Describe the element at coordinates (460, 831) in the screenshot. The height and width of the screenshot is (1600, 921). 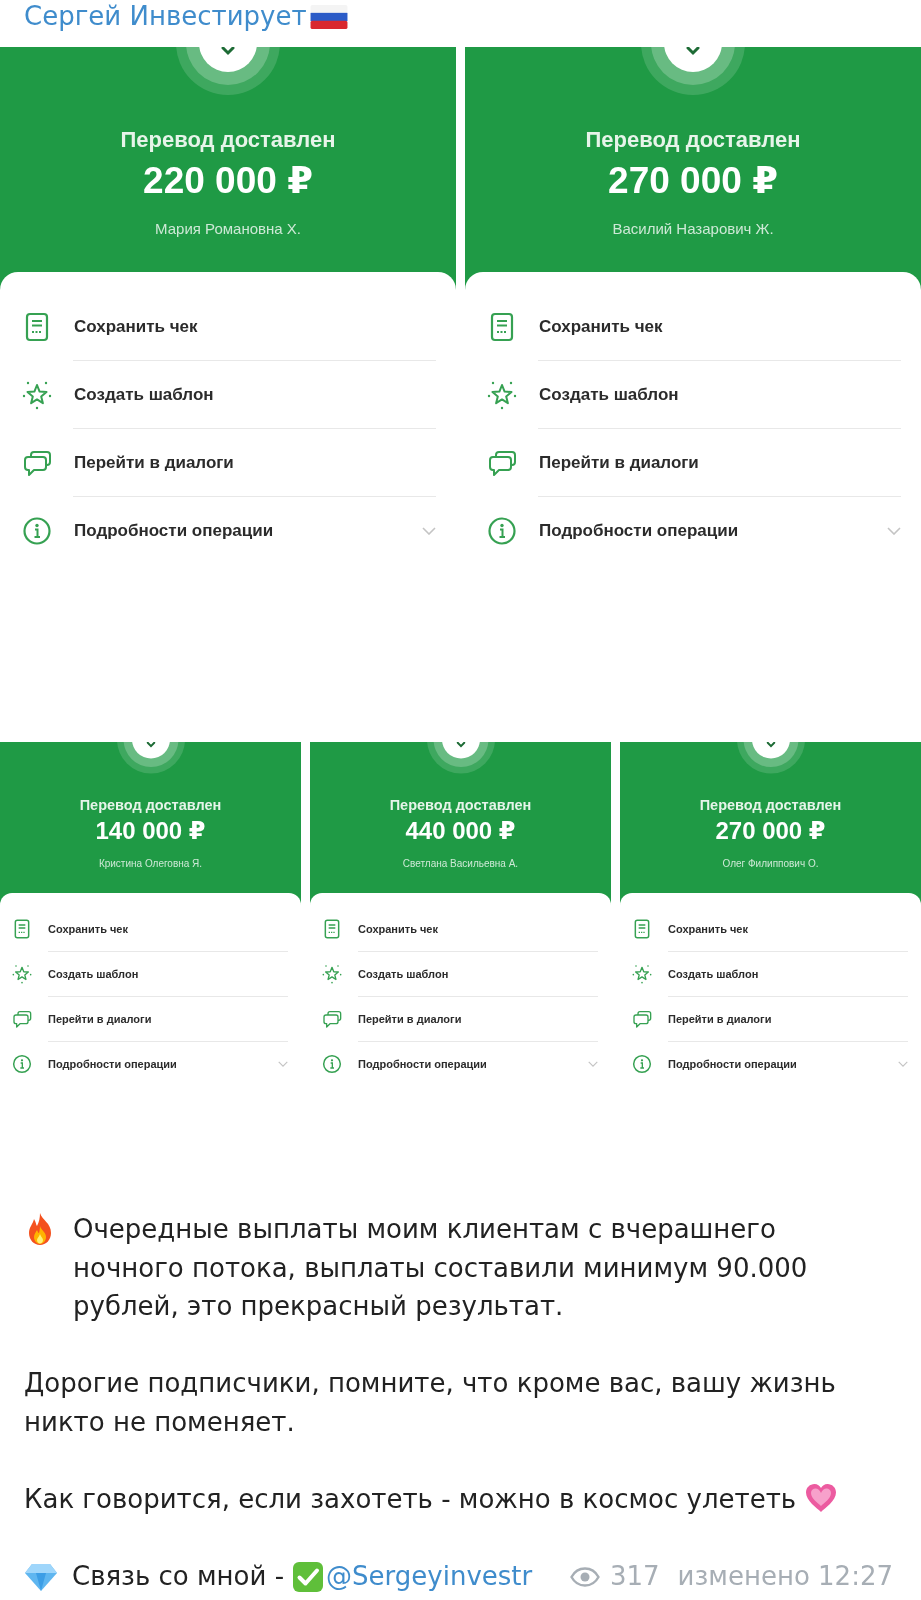
I see `transfer-amount: 440 000 ₽` at that location.